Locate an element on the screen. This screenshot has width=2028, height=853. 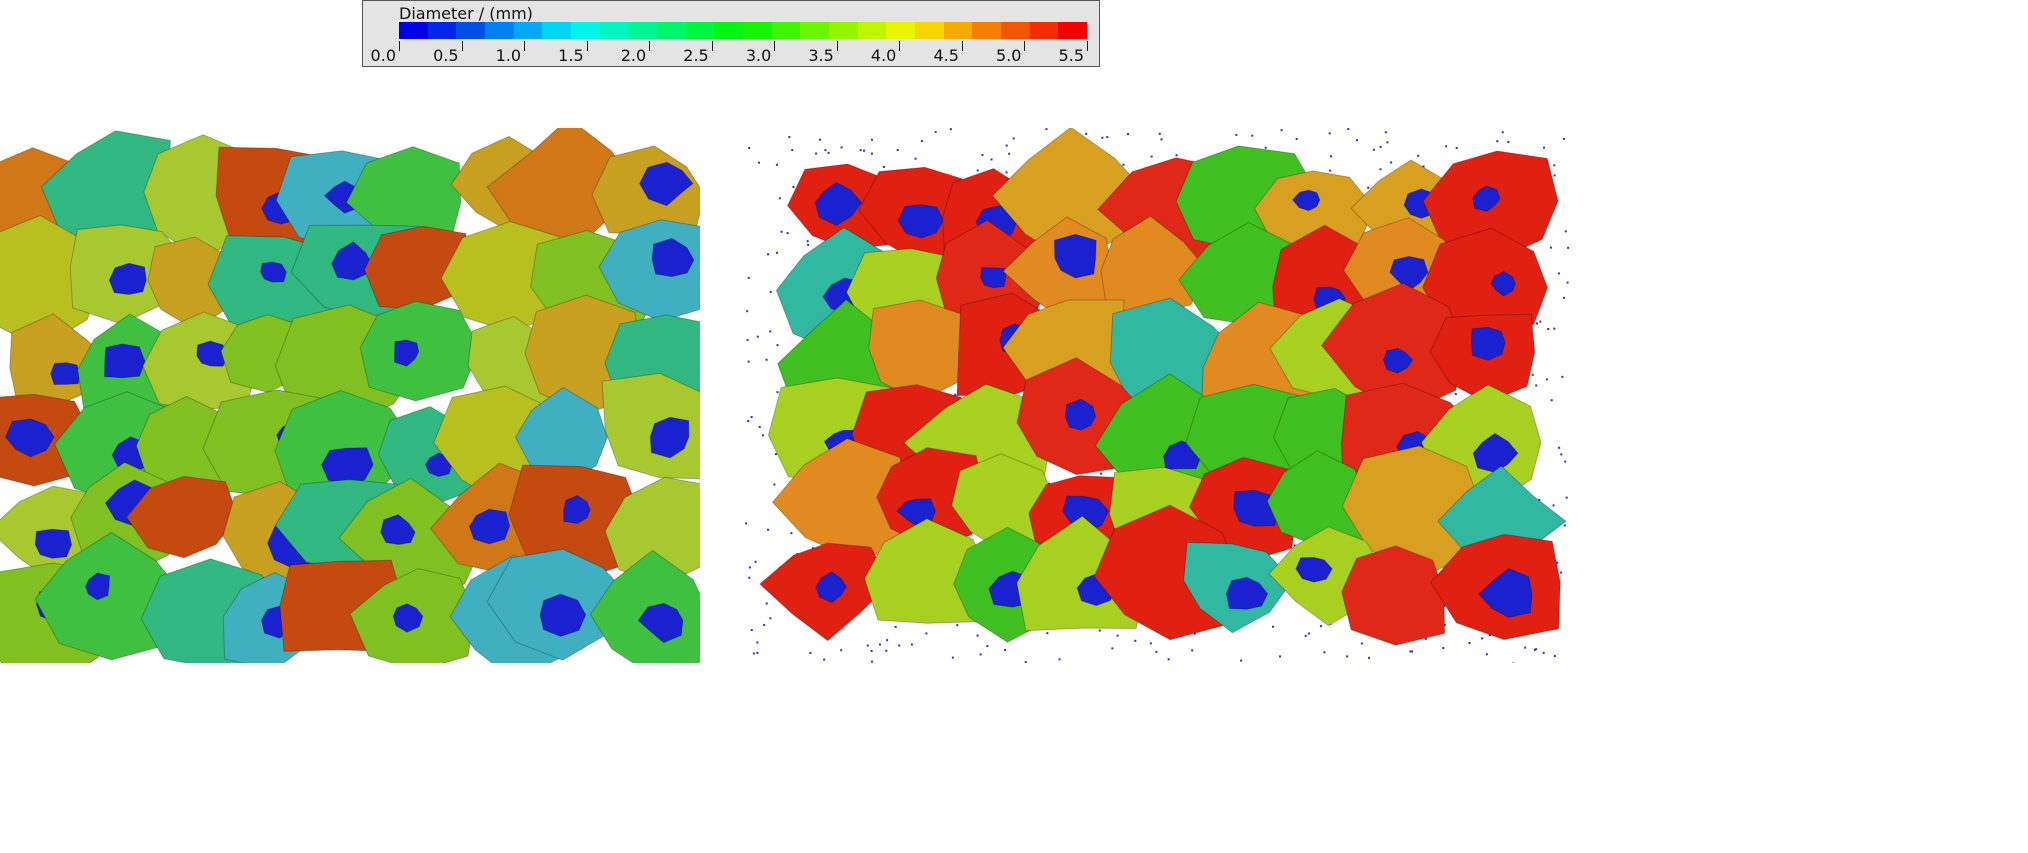
tick-label: 5.5 is located at coordinates (1071, 55).